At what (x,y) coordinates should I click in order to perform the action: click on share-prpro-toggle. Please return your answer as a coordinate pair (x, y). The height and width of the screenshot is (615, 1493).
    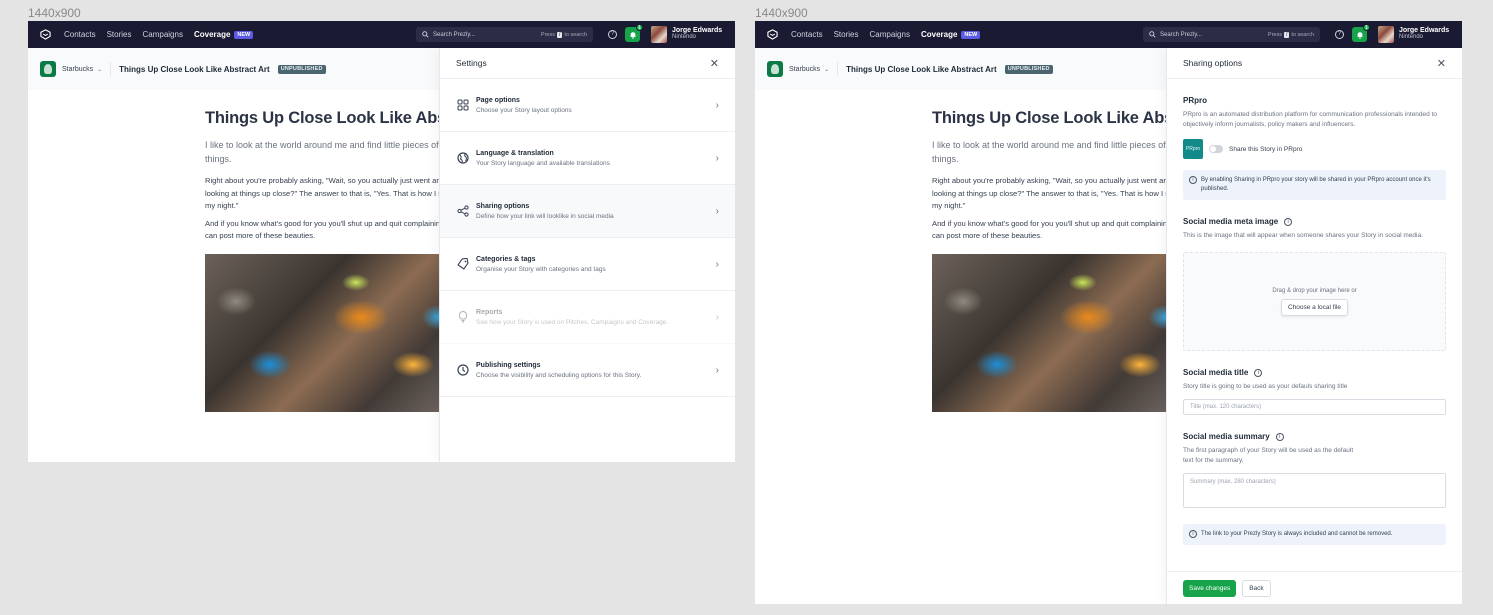
    Looking at the image, I should click on (1216, 149).